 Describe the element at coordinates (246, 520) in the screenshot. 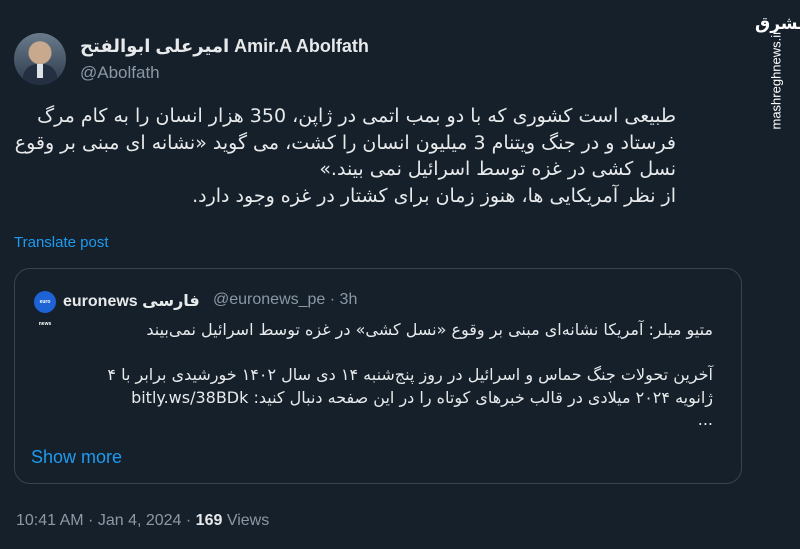

I see `views-label: Views` at that location.